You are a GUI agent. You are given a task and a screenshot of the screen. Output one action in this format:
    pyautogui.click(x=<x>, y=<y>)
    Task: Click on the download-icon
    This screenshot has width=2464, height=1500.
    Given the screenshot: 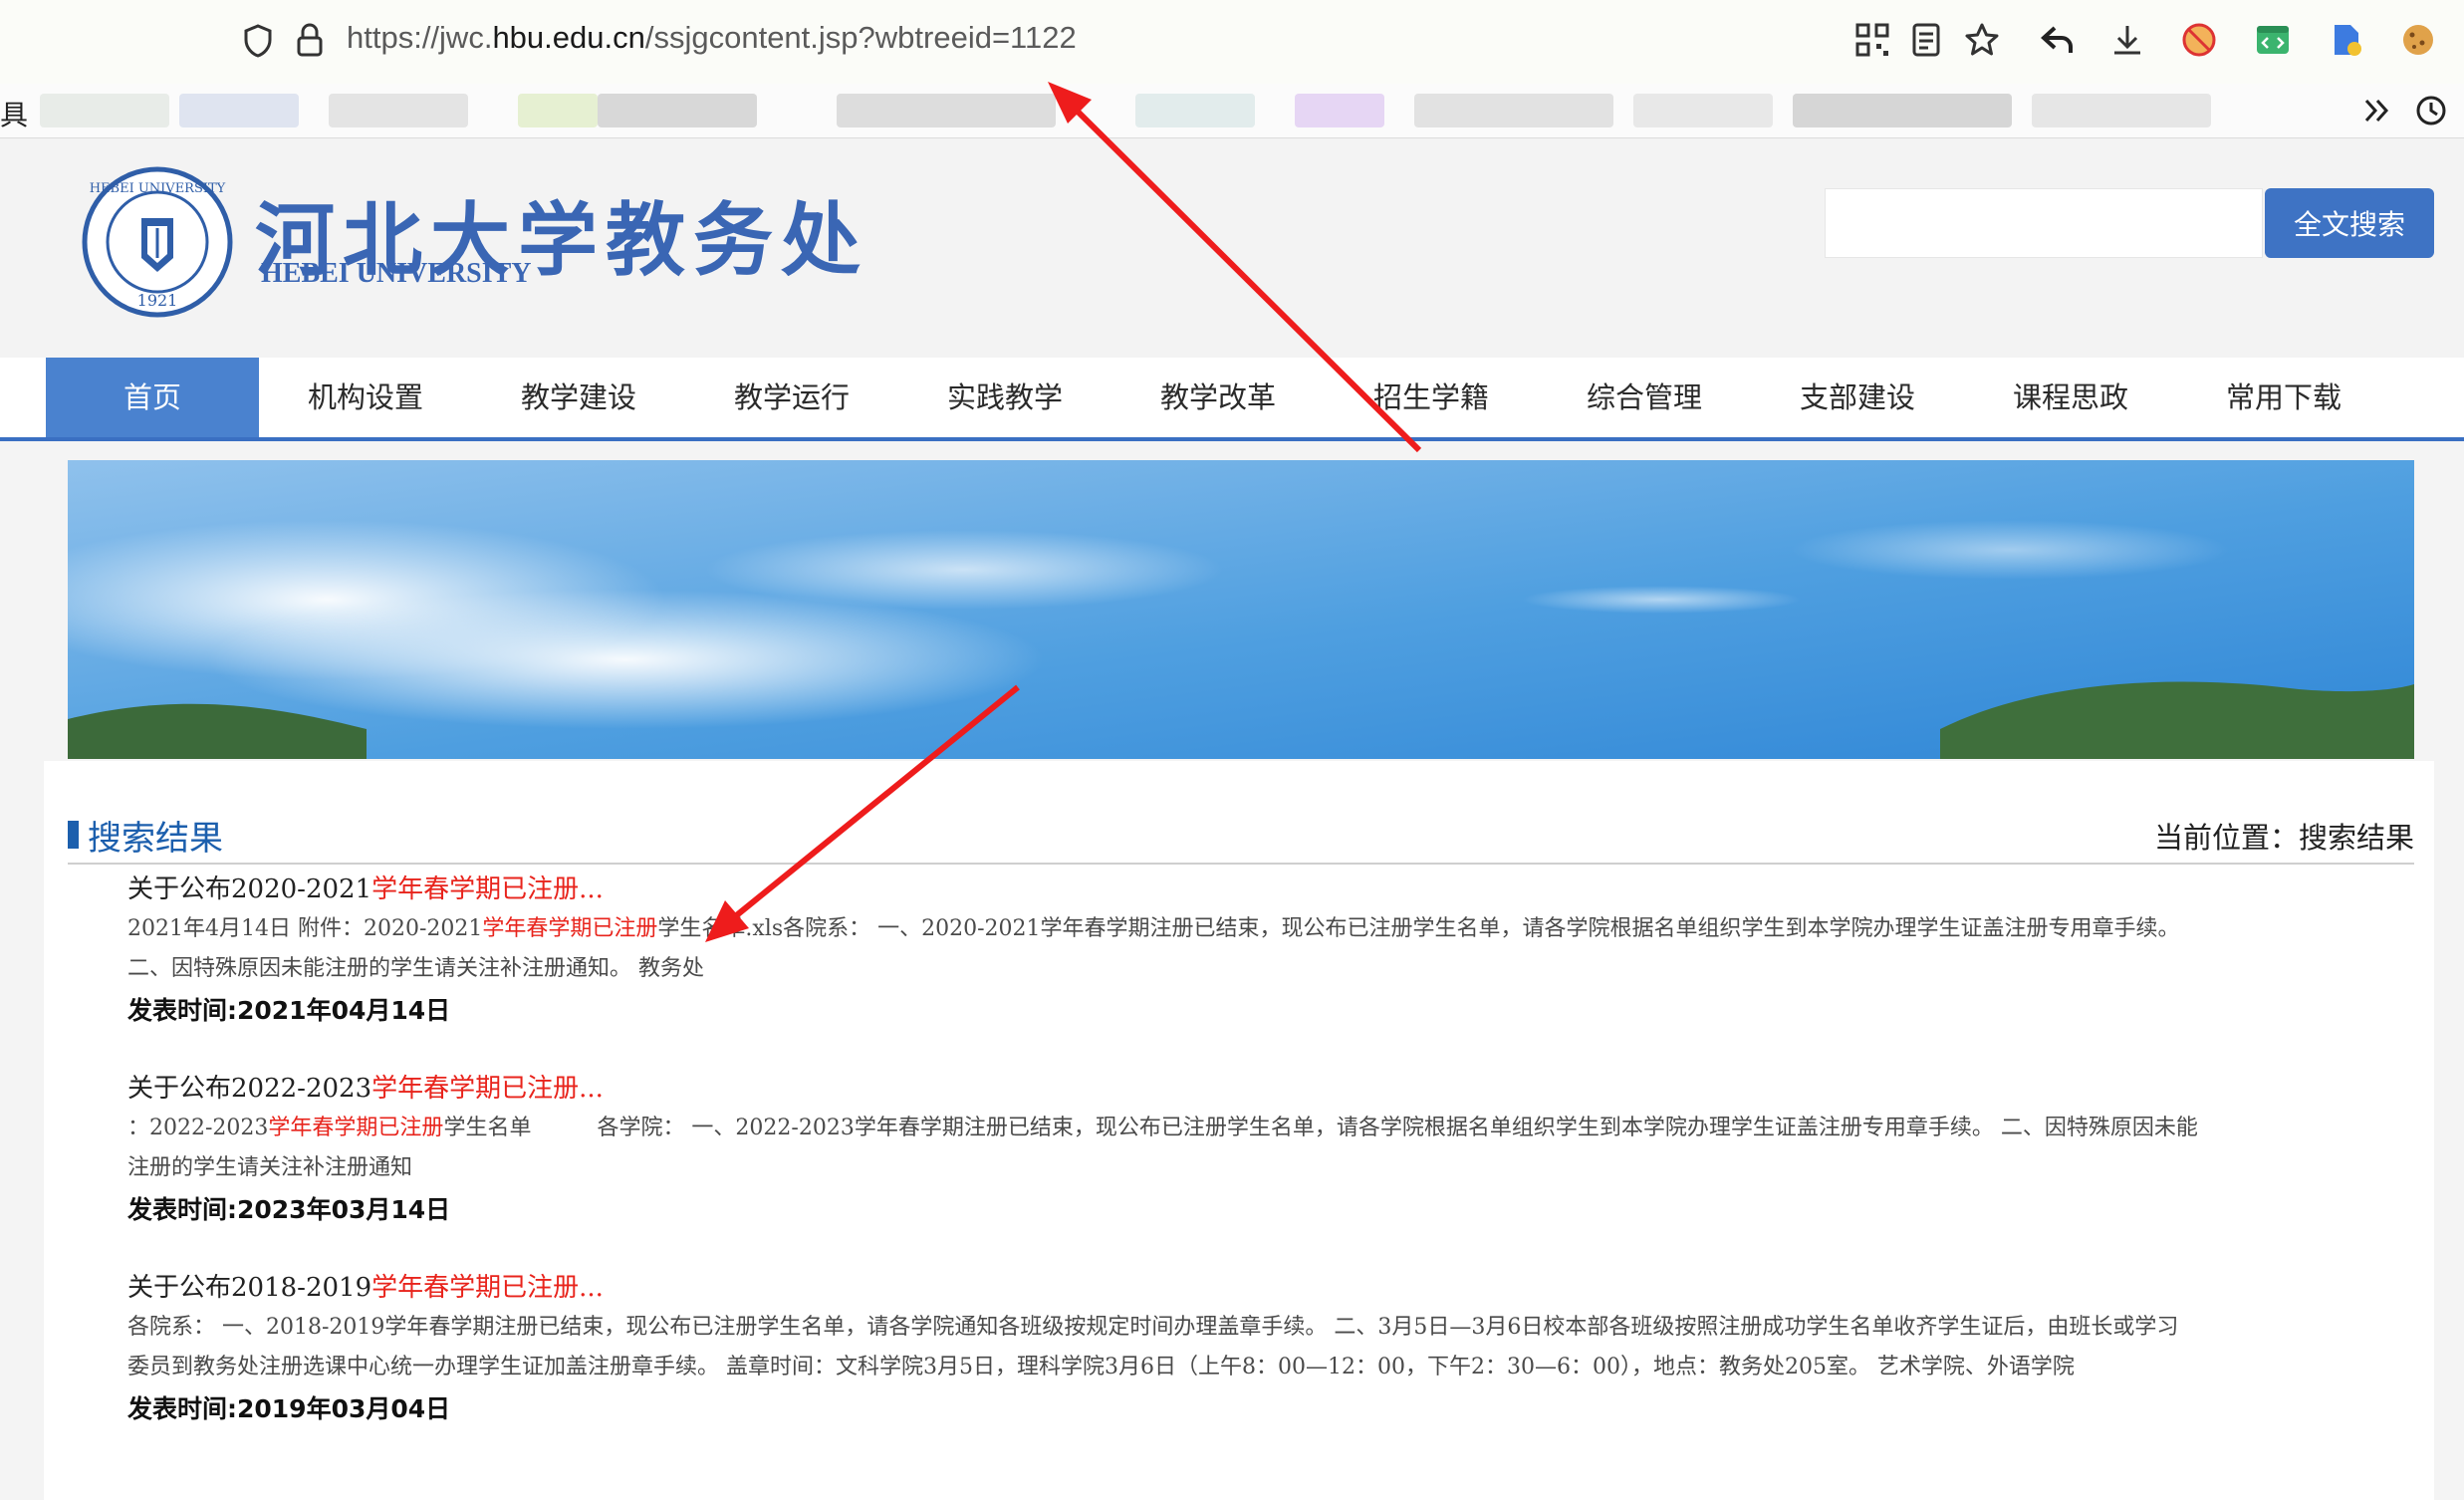 What is the action you would take?
    pyautogui.click(x=2127, y=40)
    